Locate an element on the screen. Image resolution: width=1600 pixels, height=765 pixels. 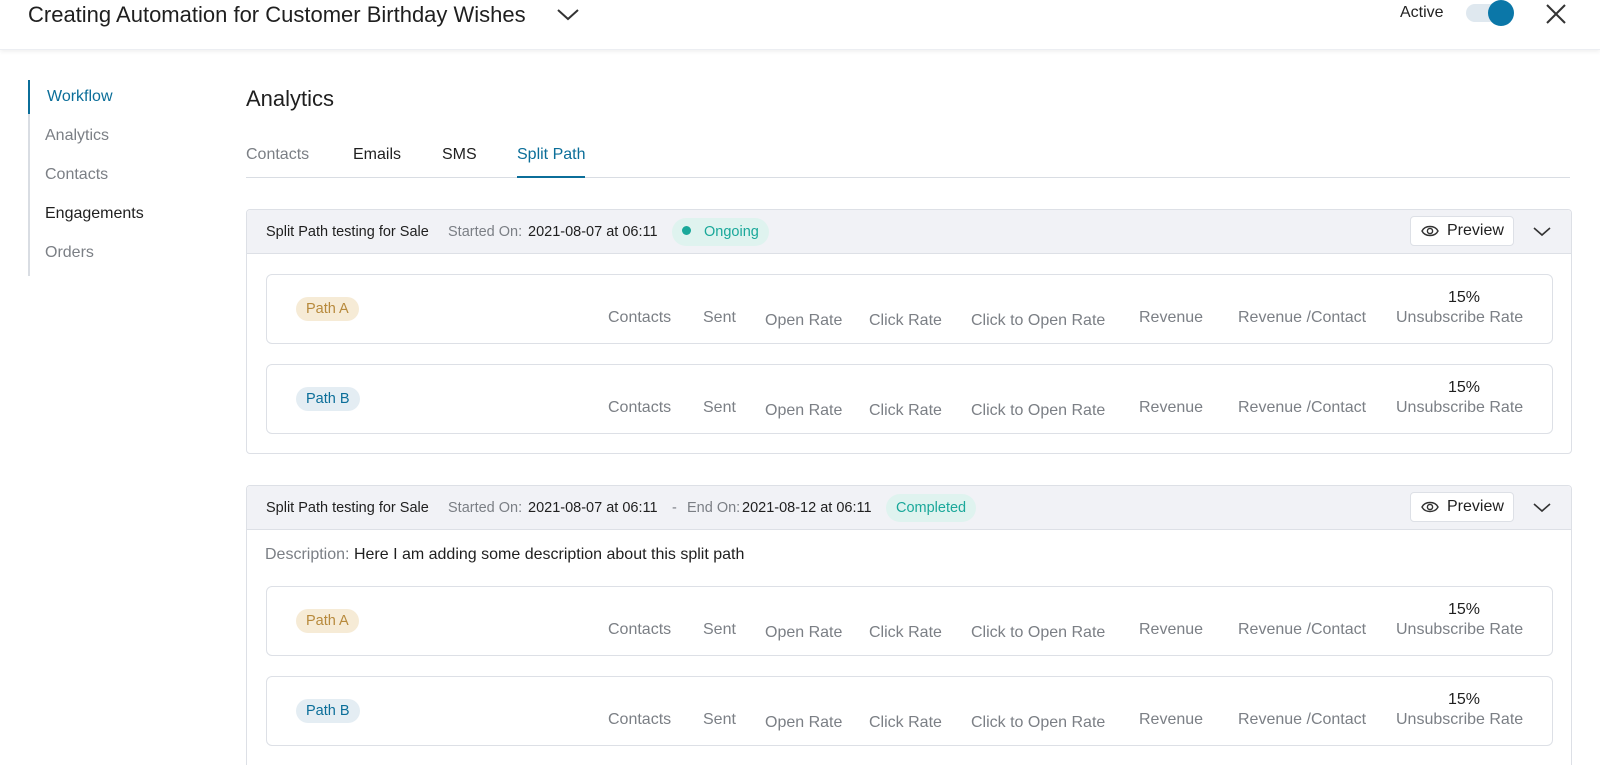
close-icon is located at coordinates (1556, 14).